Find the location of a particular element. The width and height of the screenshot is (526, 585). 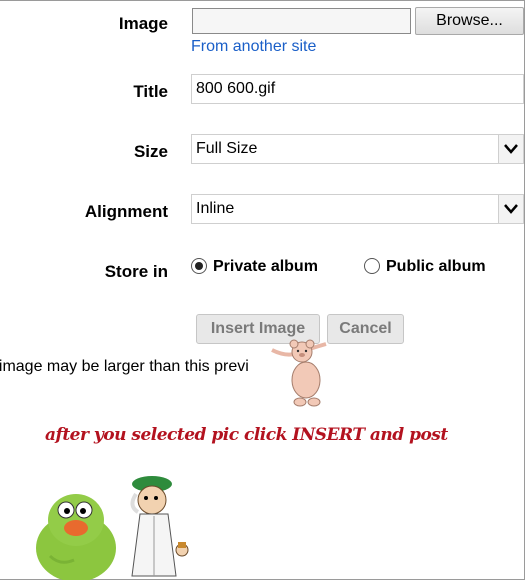

size-select: Full Size is located at coordinates (357, 149).